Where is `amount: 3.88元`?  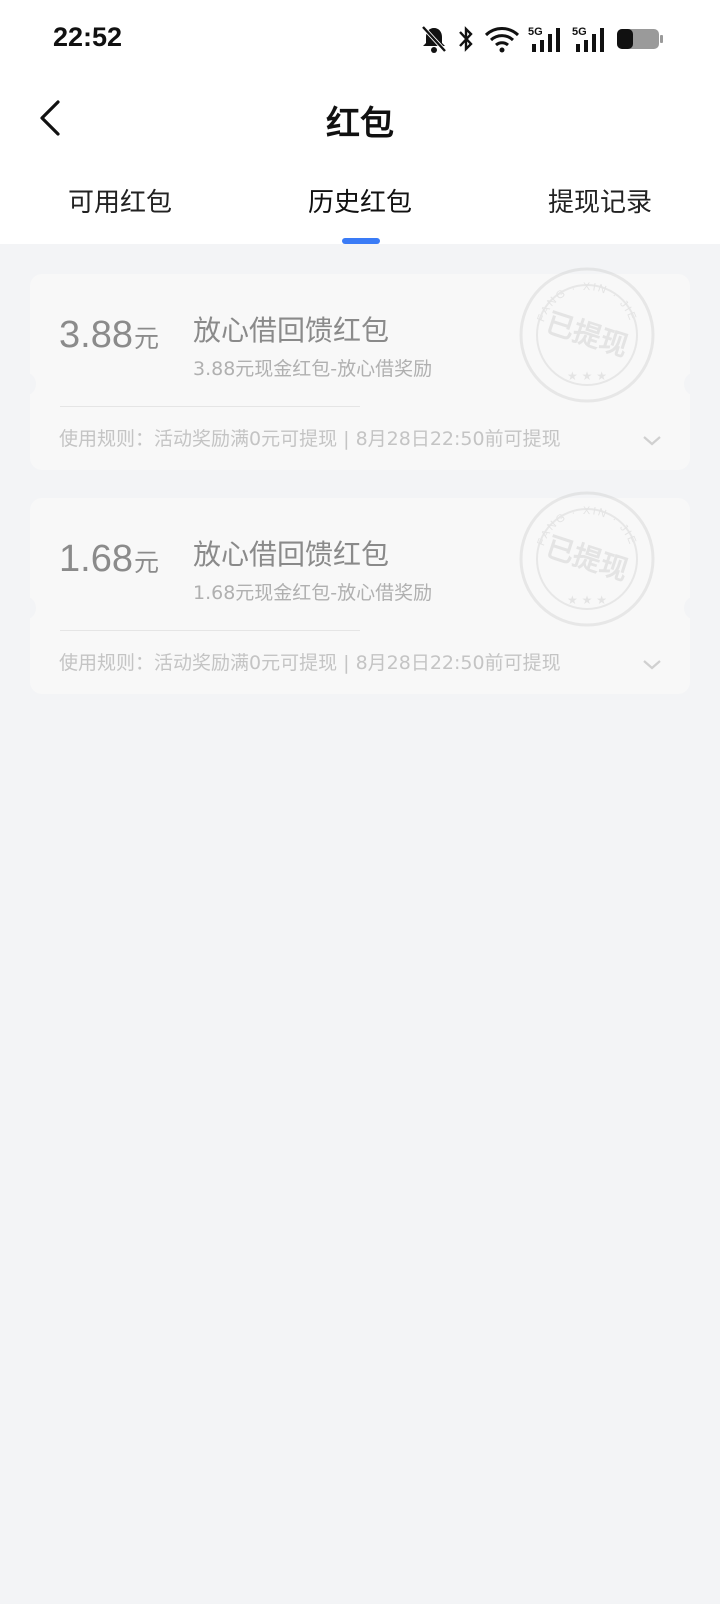 amount: 3.88元 is located at coordinates (109, 335).